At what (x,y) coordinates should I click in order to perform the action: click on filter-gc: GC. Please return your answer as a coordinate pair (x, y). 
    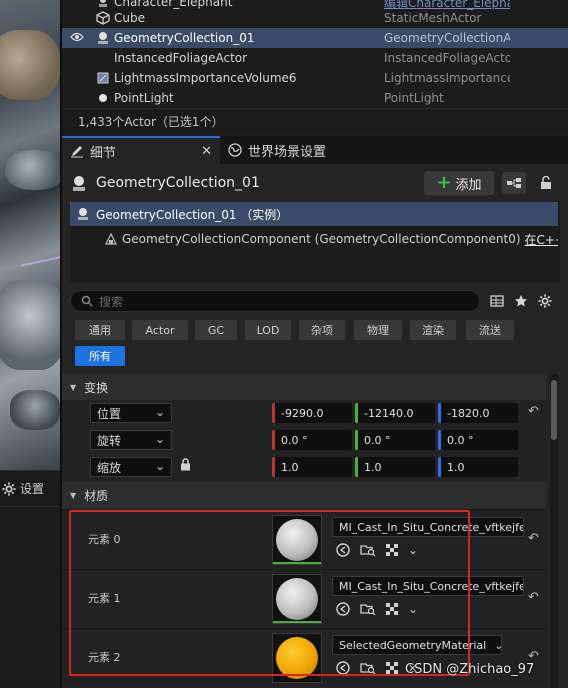
    Looking at the image, I should click on (216, 330).